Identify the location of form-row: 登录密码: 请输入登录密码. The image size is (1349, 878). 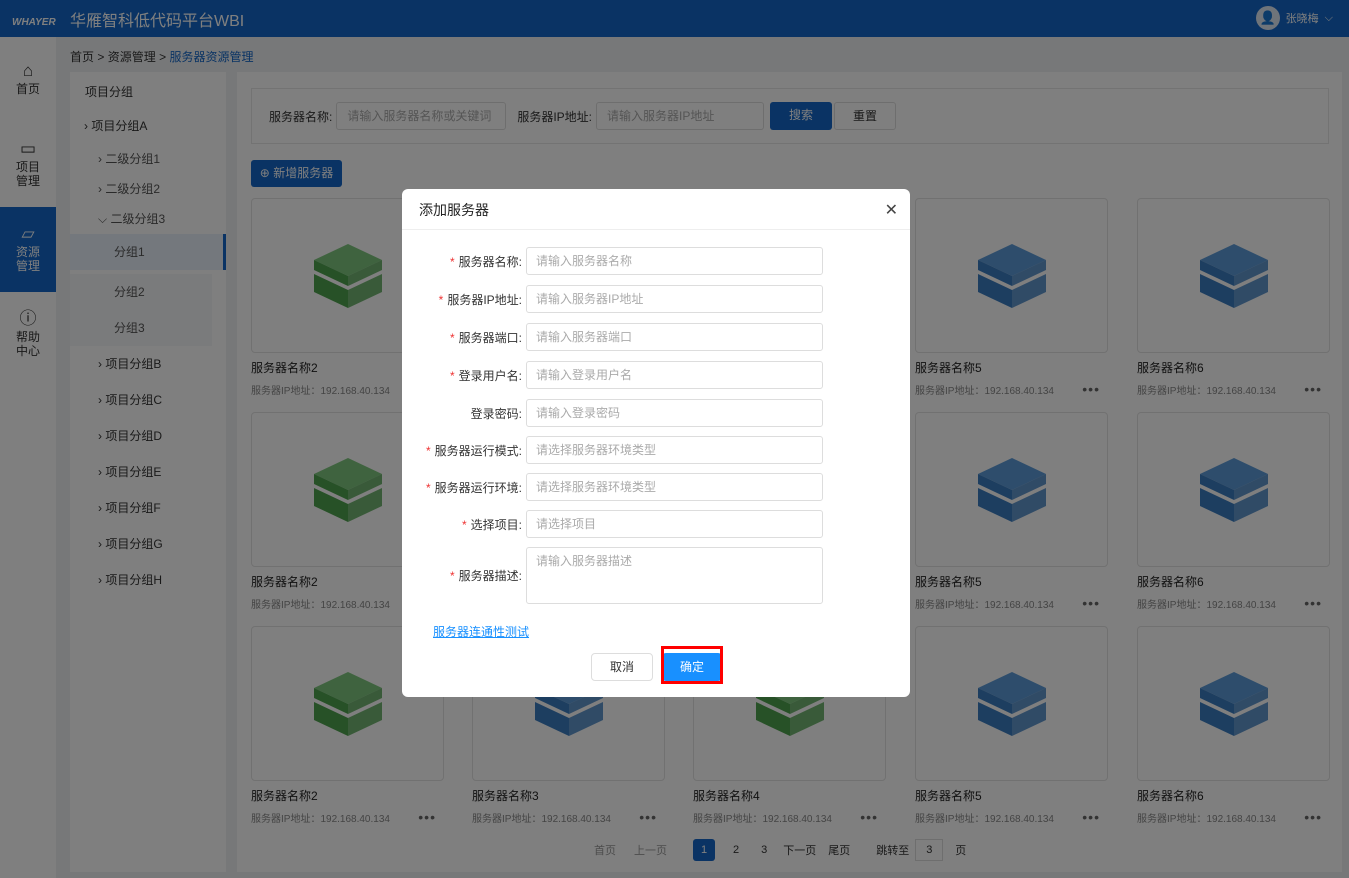
(656, 413).